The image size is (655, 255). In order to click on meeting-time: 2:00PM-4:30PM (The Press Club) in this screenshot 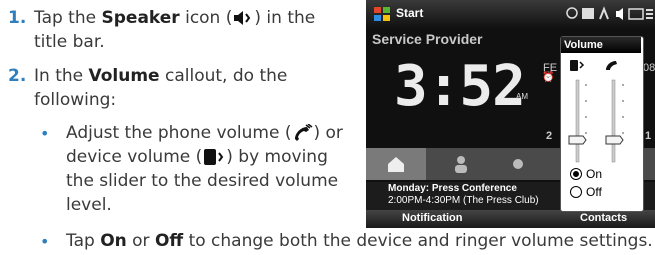, I will do `click(463, 200)`.